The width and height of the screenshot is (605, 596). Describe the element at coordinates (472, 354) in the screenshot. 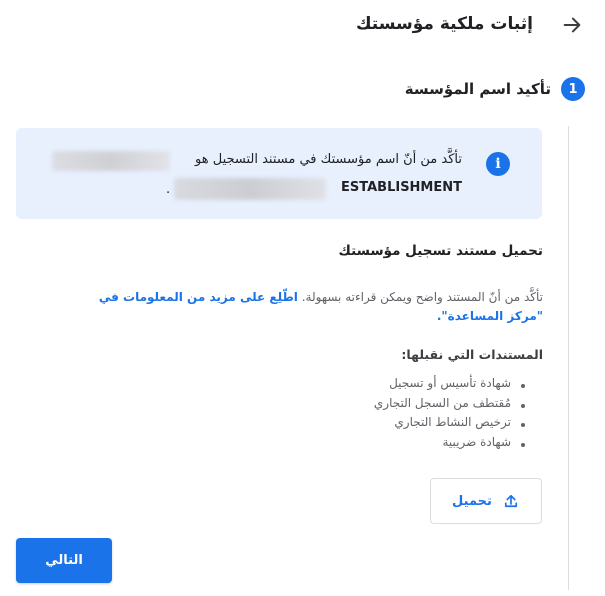

I see `accepted-documents-heading: المستندات التي نقبلها:` at that location.